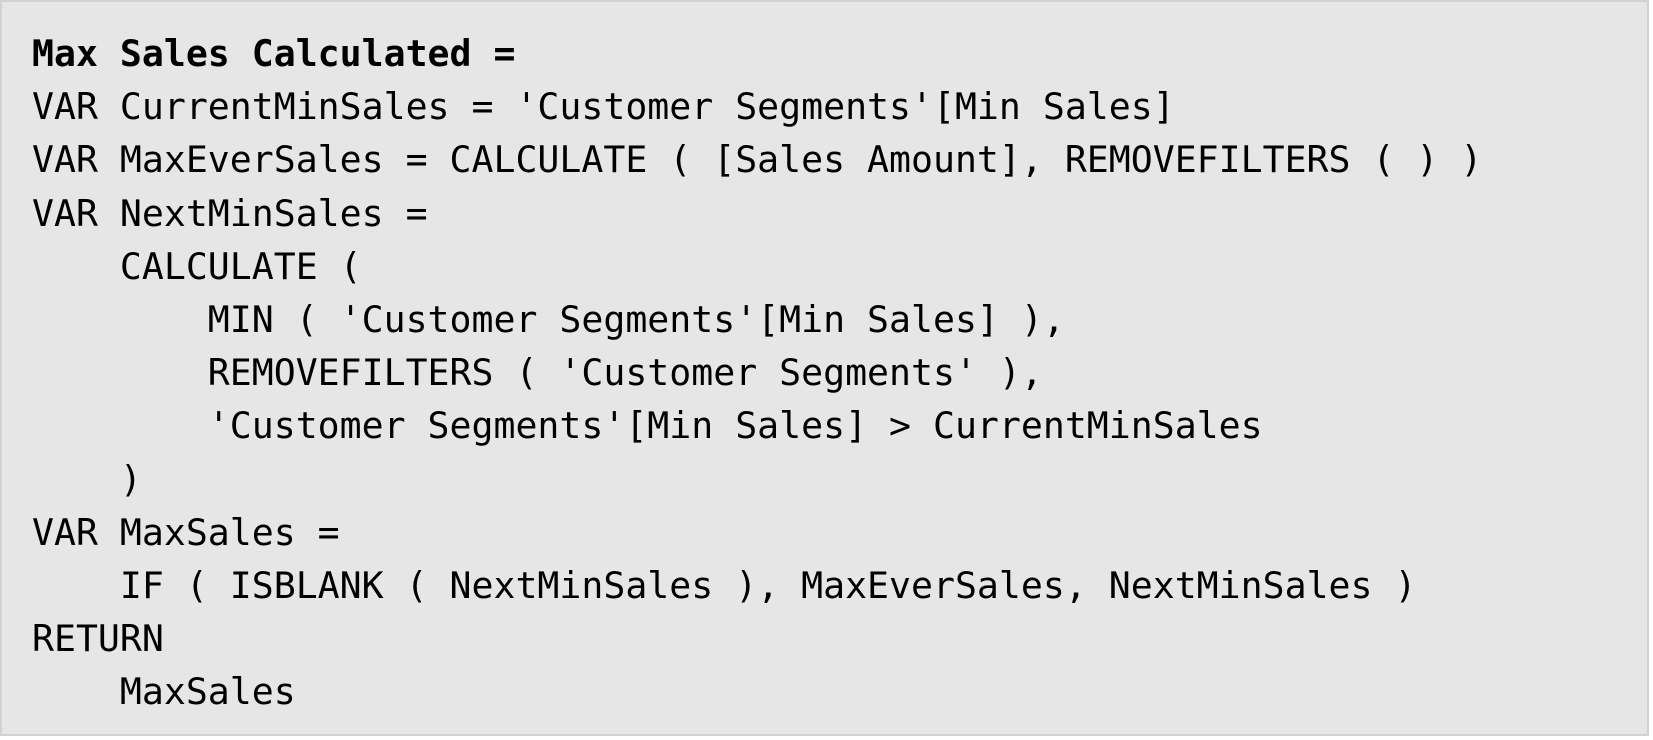 The image size is (1653, 740). What do you see at coordinates (186, 532) in the screenshot?
I see `code-line: VAR MaxSales =` at bounding box center [186, 532].